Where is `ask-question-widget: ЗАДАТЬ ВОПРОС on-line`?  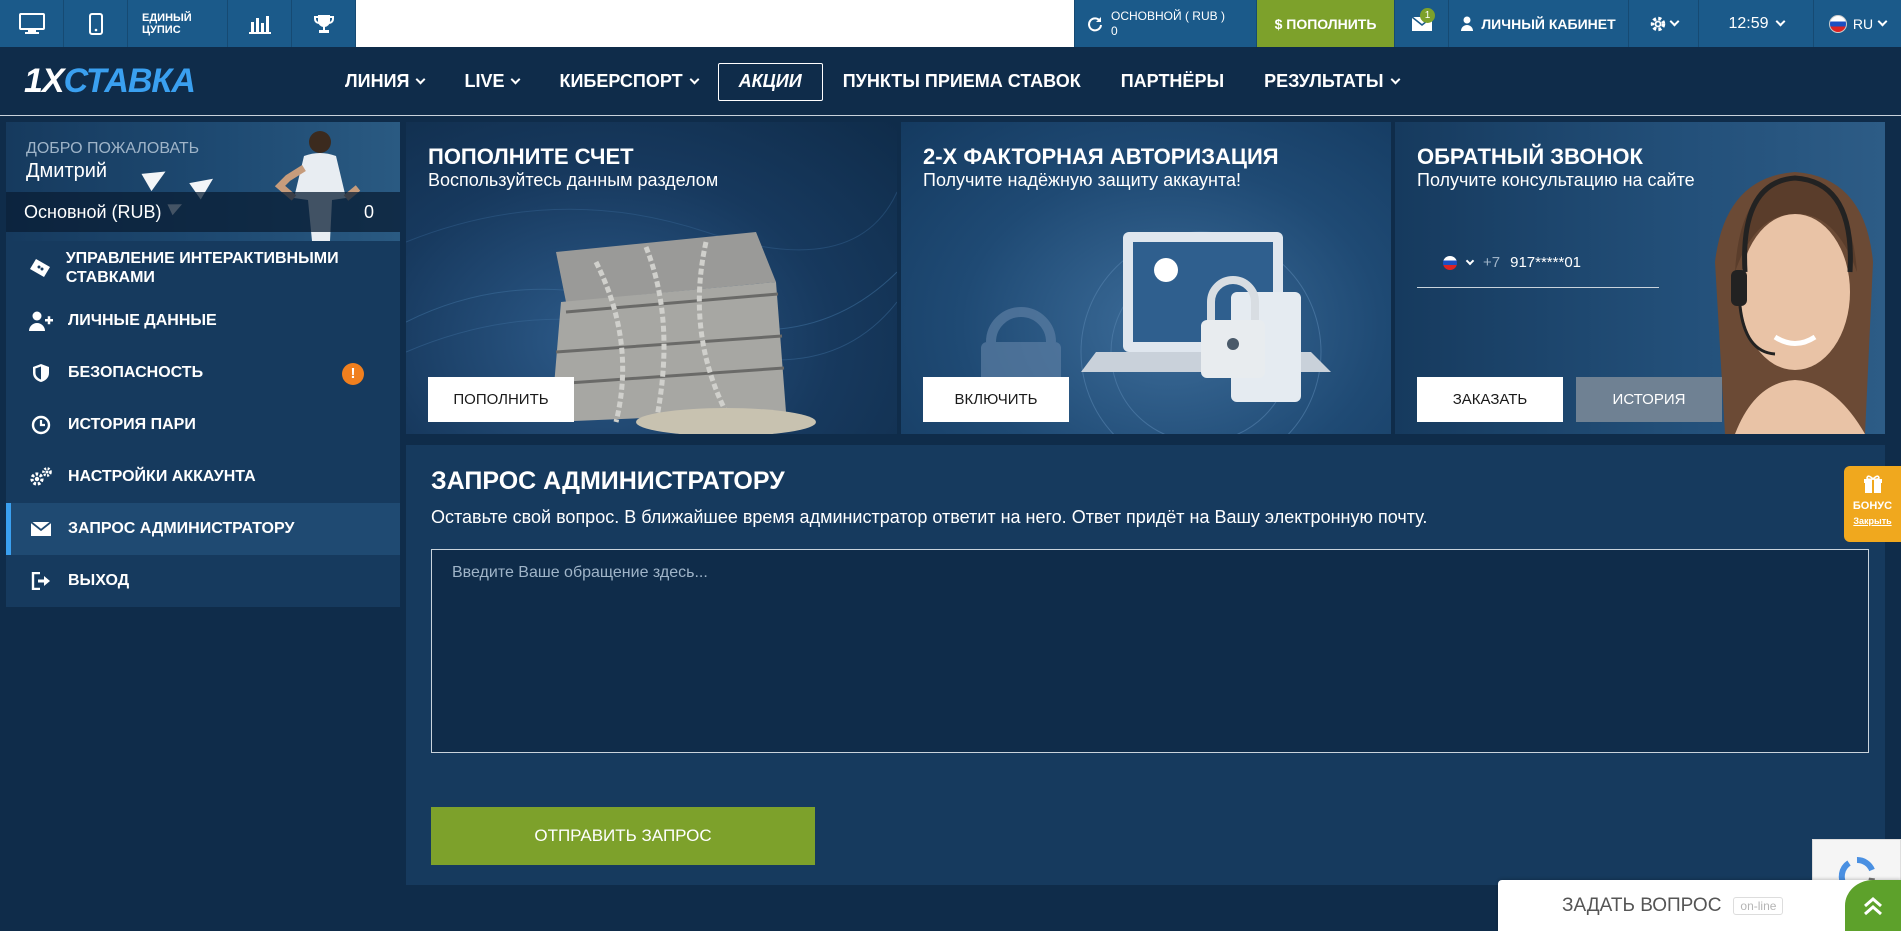
ask-question-widget: ЗАДАТЬ ВОПРОС on-line is located at coordinates (1699, 905).